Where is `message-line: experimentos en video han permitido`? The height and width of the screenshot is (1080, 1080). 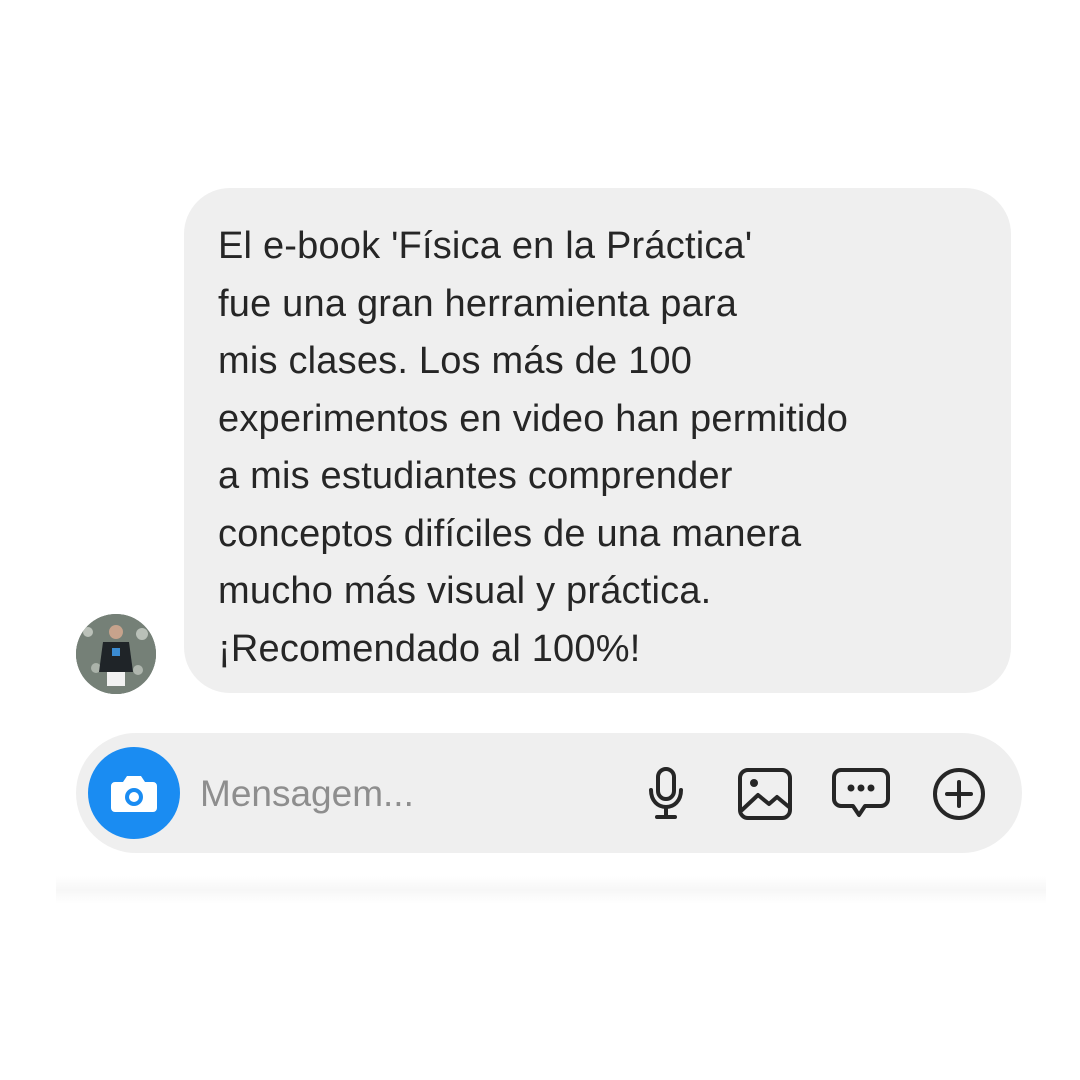 message-line: experimentos en video han permitido is located at coordinates (533, 418).